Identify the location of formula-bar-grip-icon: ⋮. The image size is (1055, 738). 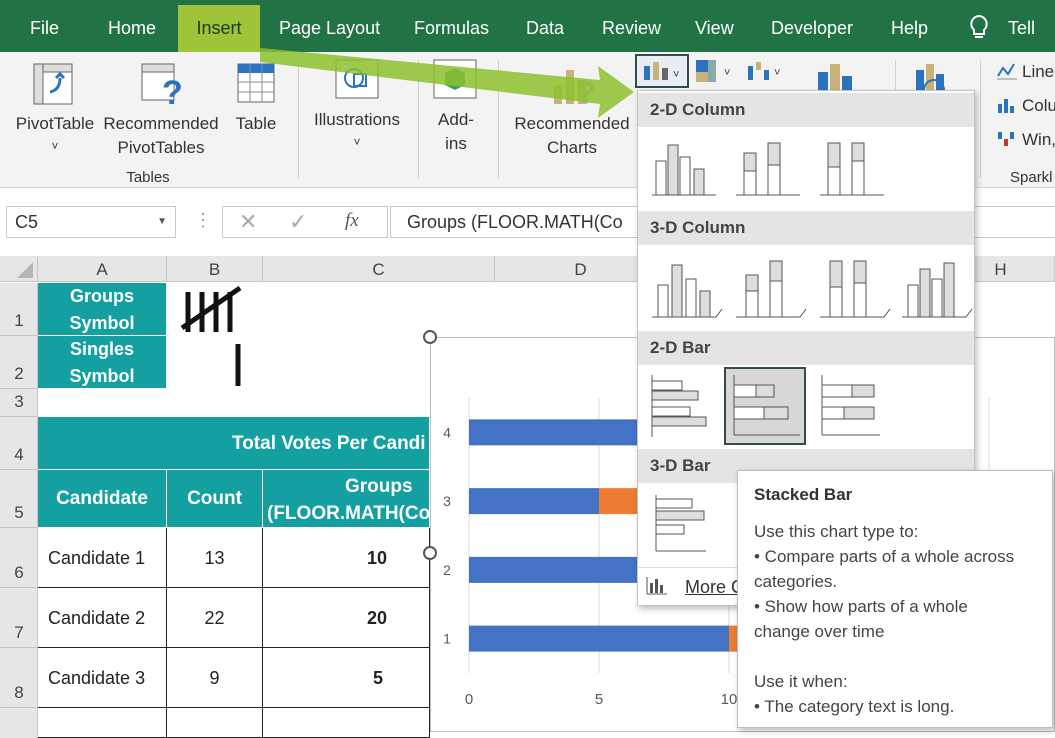
(203, 220).